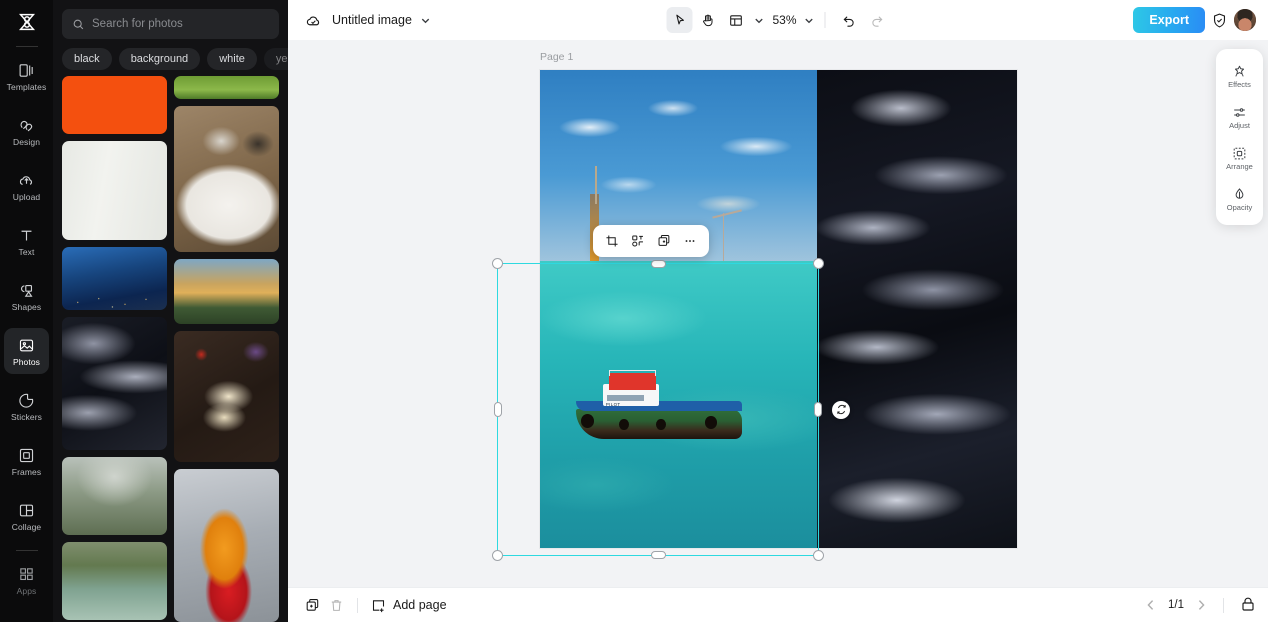 The height and width of the screenshot is (622, 1268). What do you see at coordinates (26, 406) in the screenshot?
I see `sidebar-item-stickers: Stickers` at bounding box center [26, 406].